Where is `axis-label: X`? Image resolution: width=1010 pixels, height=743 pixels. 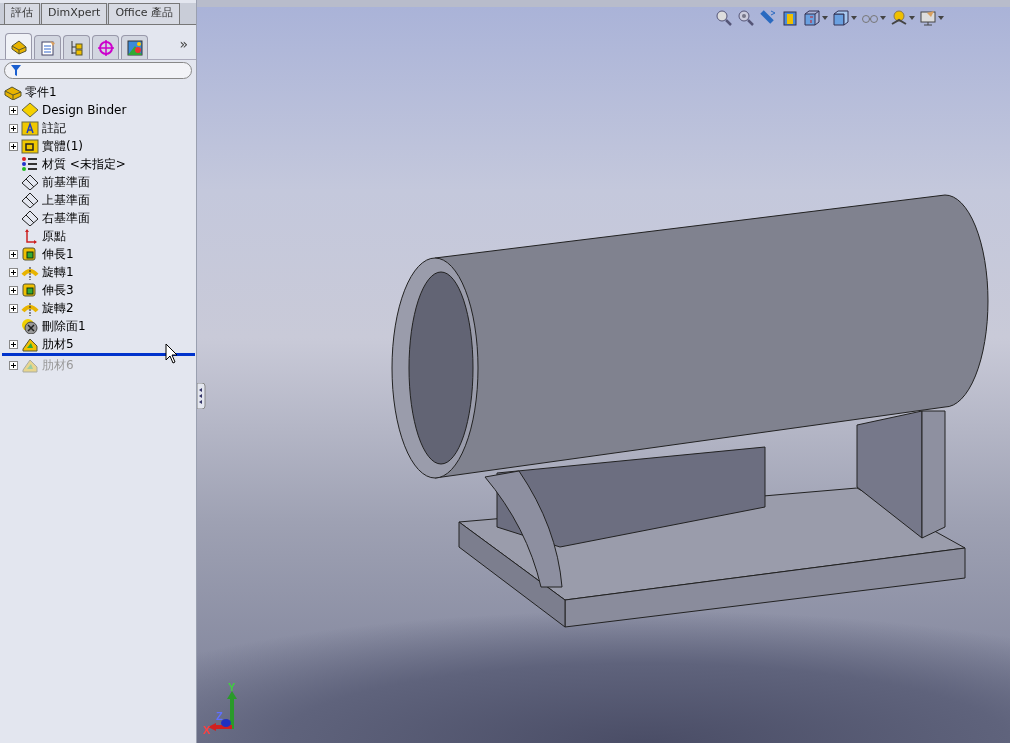 axis-label: X is located at coordinates (207, 730).